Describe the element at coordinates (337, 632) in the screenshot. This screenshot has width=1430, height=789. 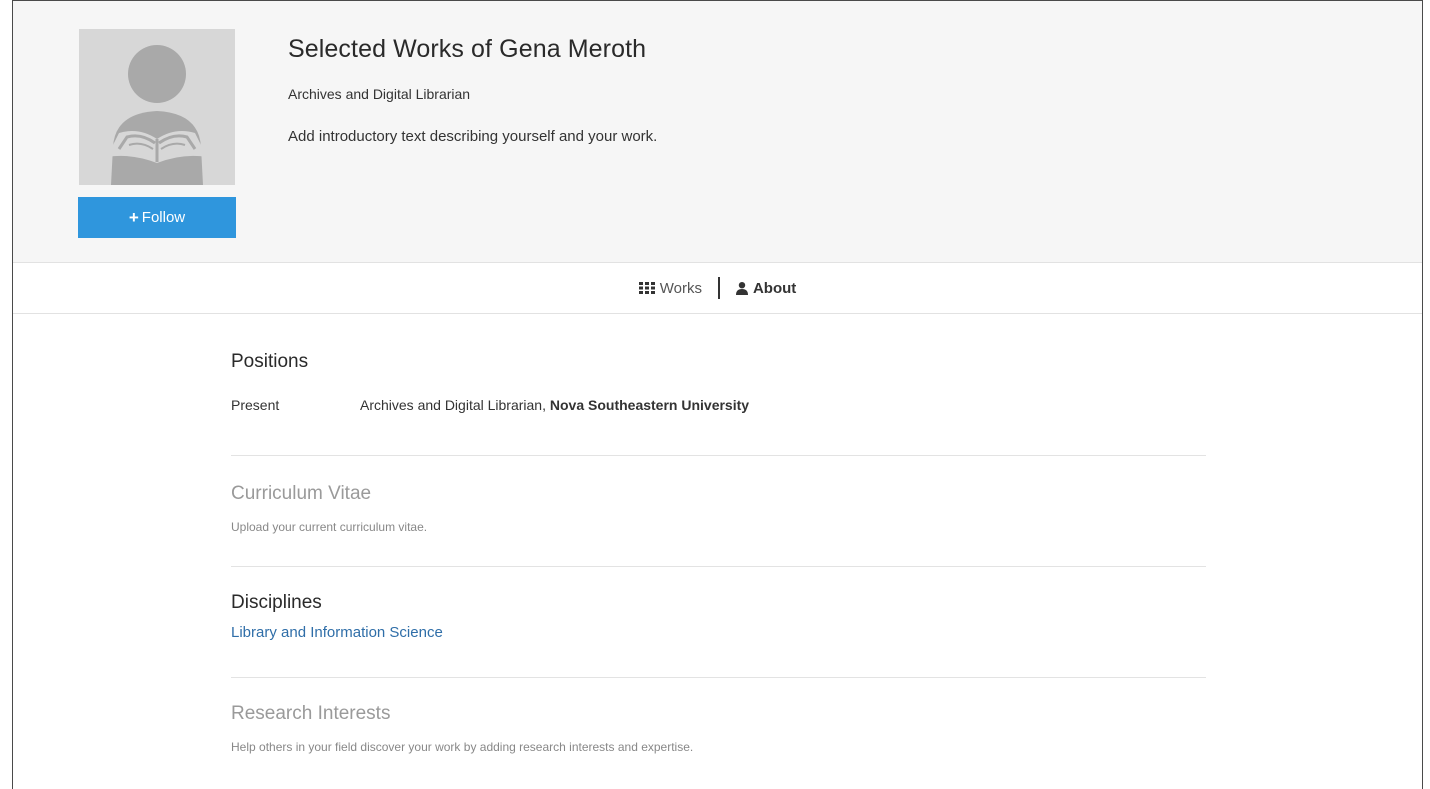
I see `discipline-link: Library and Information Science` at that location.